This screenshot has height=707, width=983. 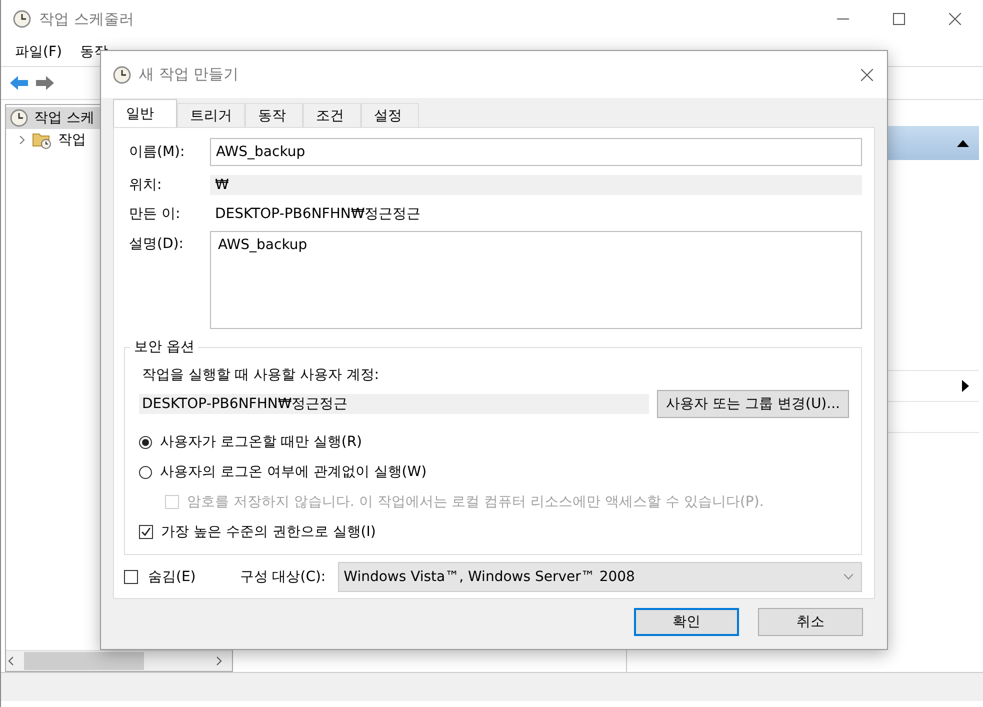 I want to click on field-label: 설명(D):, so click(x=156, y=244).